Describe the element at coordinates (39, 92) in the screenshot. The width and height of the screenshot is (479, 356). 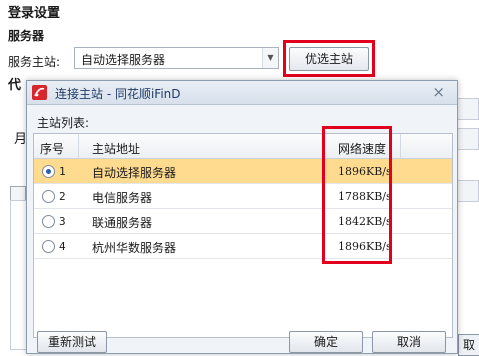
I see `app-logo-icon` at that location.